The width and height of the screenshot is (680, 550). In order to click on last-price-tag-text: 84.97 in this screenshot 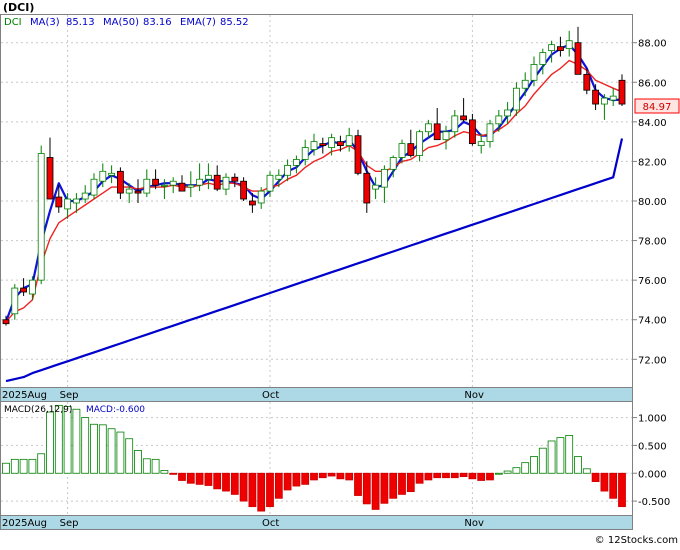, I will do `click(657, 107)`.